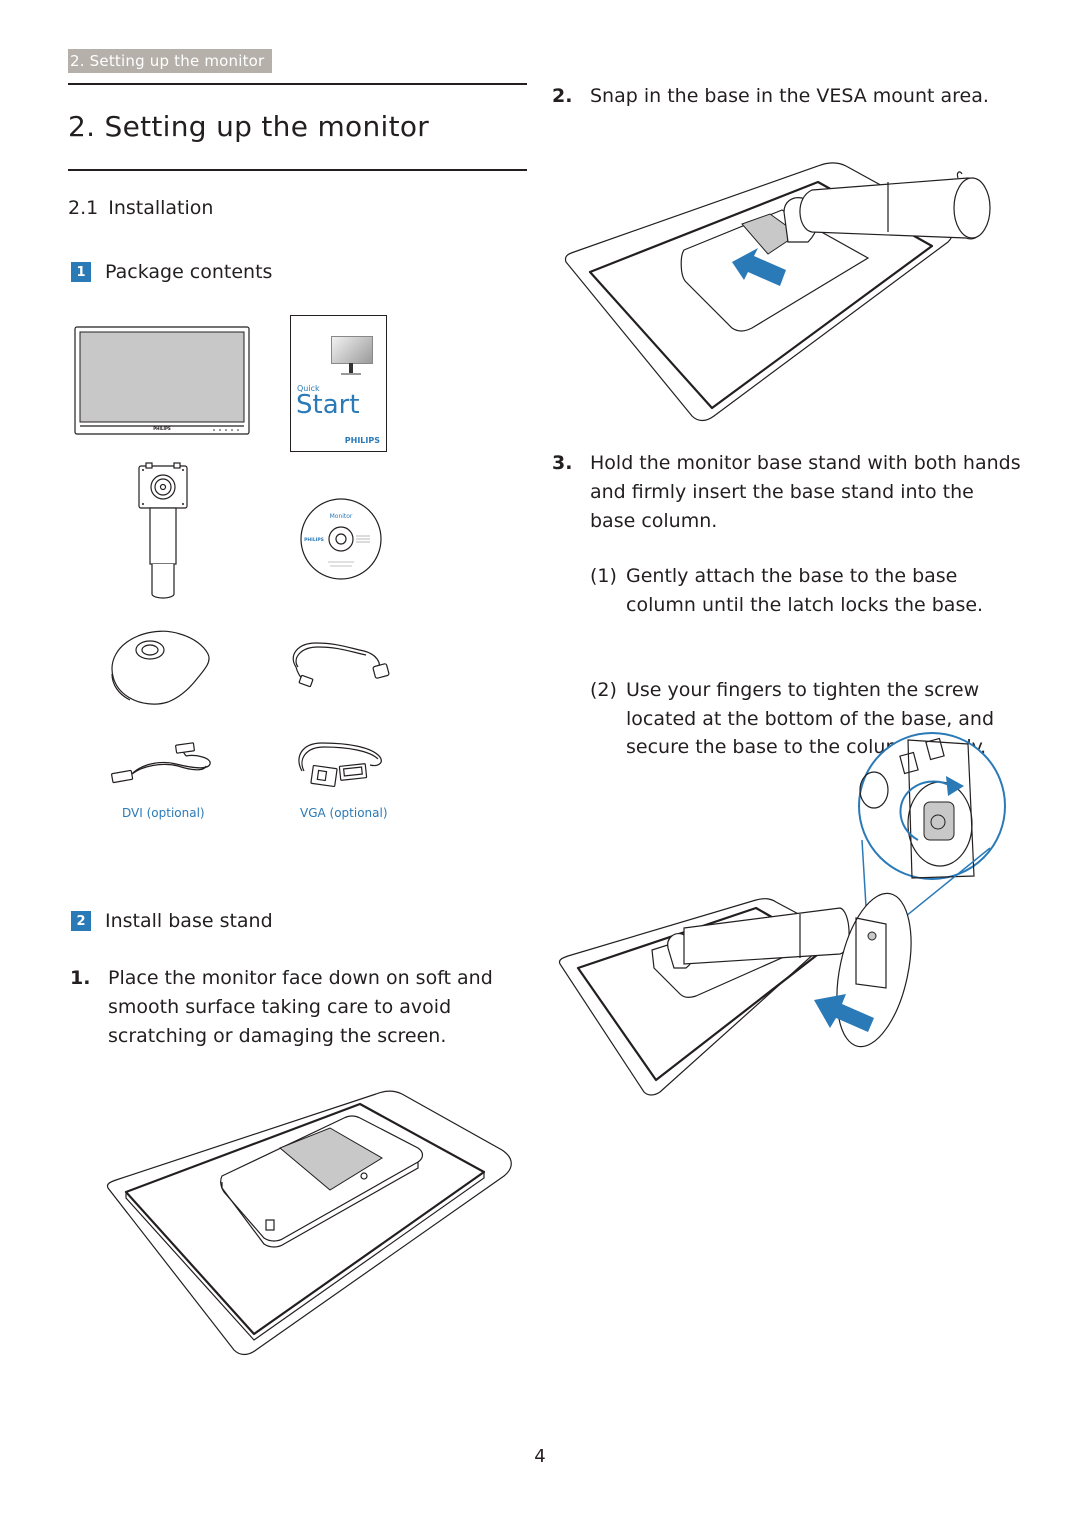 This screenshot has height=1527, width=1080. What do you see at coordinates (341, 665) in the screenshot?
I see `power-cable-illustration` at bounding box center [341, 665].